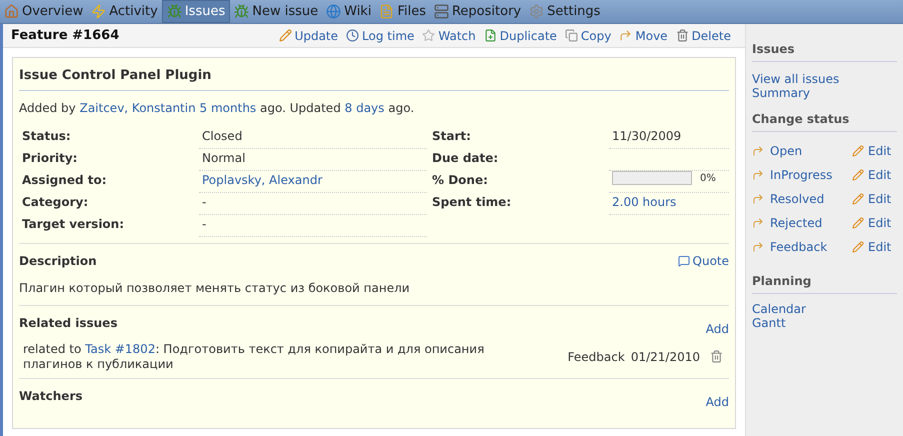  What do you see at coordinates (564, 11) in the screenshot?
I see `menu-tab: Settings` at bounding box center [564, 11].